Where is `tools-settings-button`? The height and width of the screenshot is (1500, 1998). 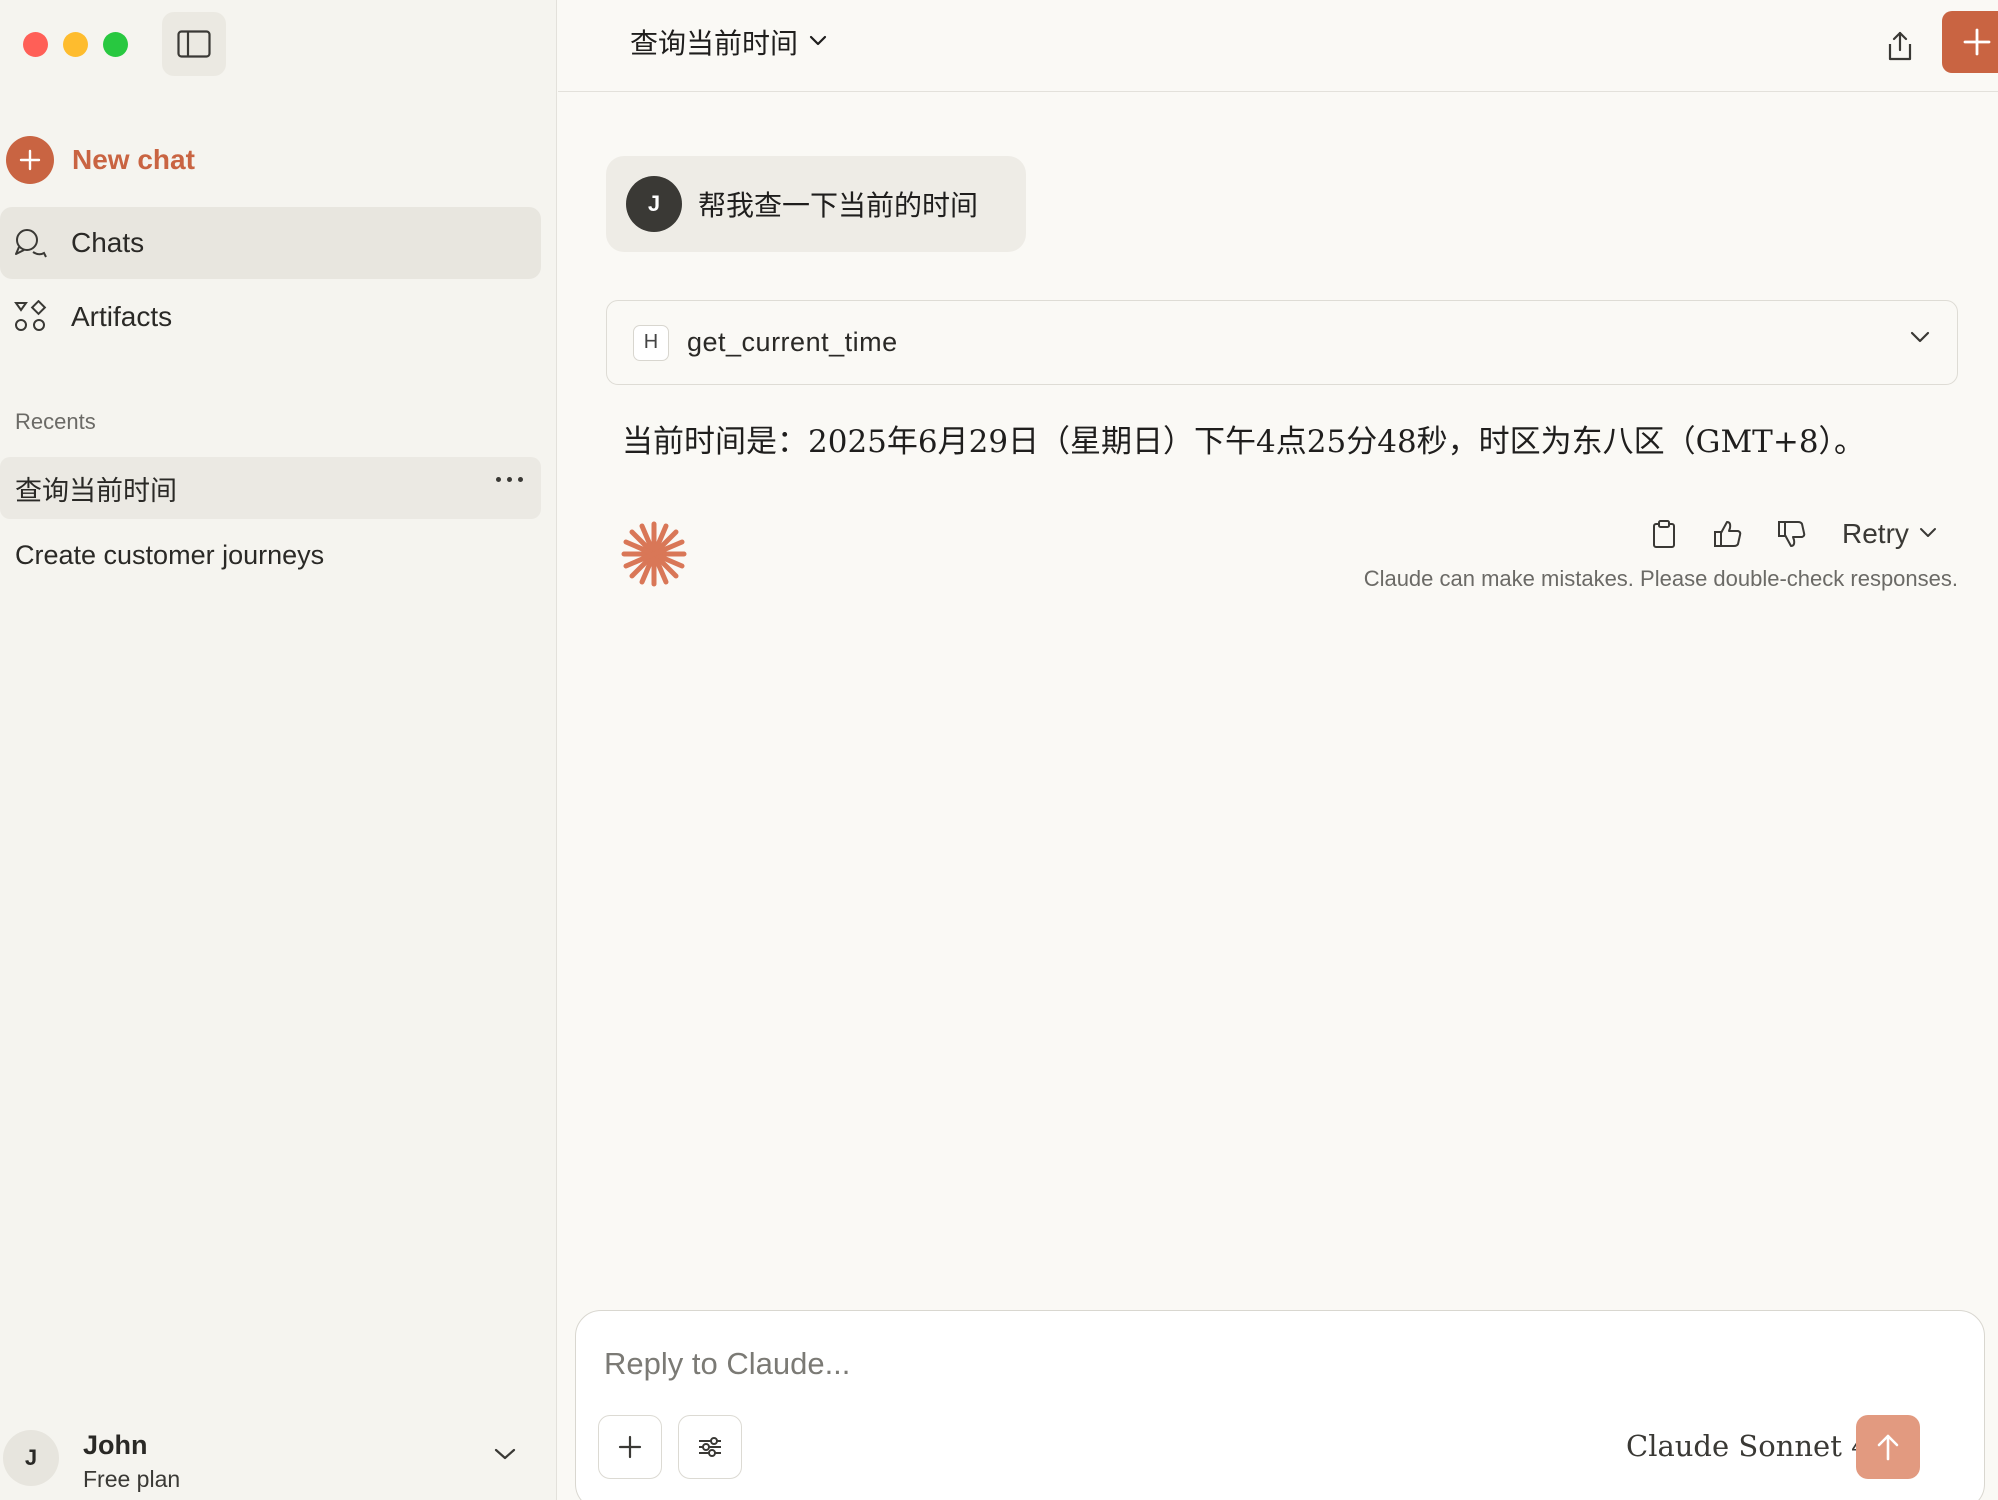
tools-settings-button is located at coordinates (710, 1447).